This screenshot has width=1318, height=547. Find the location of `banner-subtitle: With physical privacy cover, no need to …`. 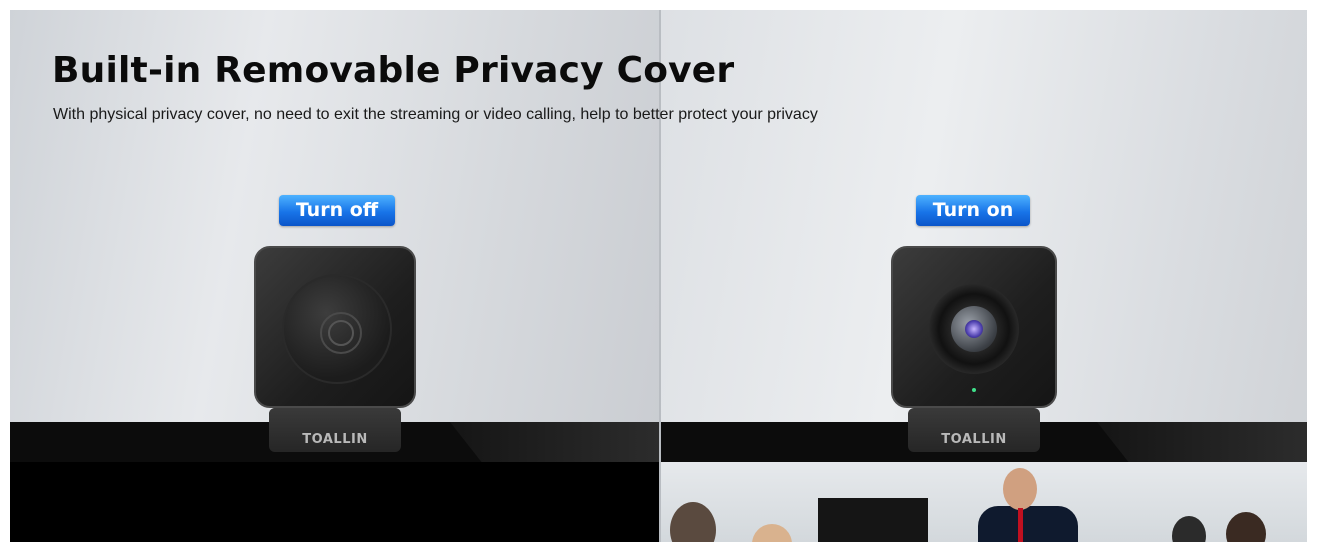

banner-subtitle: With physical privacy cover, no need to … is located at coordinates (435, 114).